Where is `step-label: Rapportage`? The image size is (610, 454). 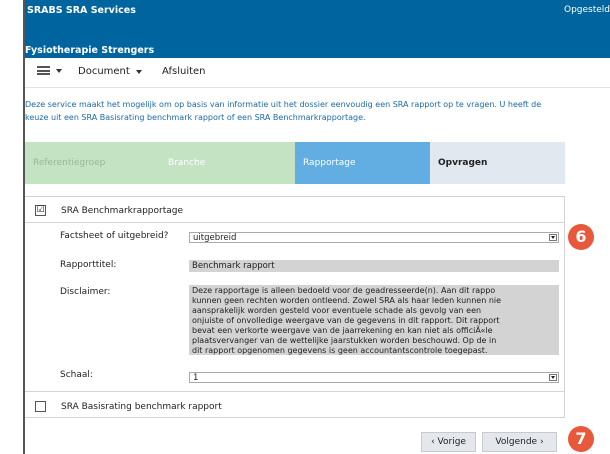 step-label: Rapportage is located at coordinates (329, 163).